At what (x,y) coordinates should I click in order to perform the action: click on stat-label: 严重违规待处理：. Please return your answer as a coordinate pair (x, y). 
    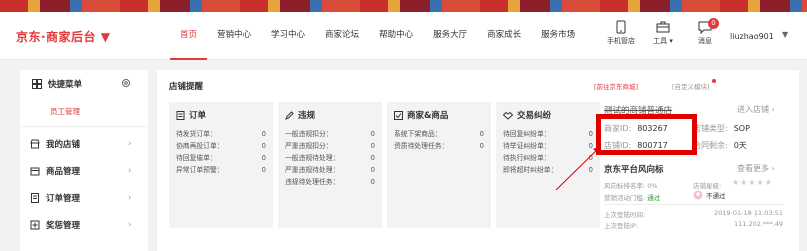
    Looking at the image, I should click on (312, 170).